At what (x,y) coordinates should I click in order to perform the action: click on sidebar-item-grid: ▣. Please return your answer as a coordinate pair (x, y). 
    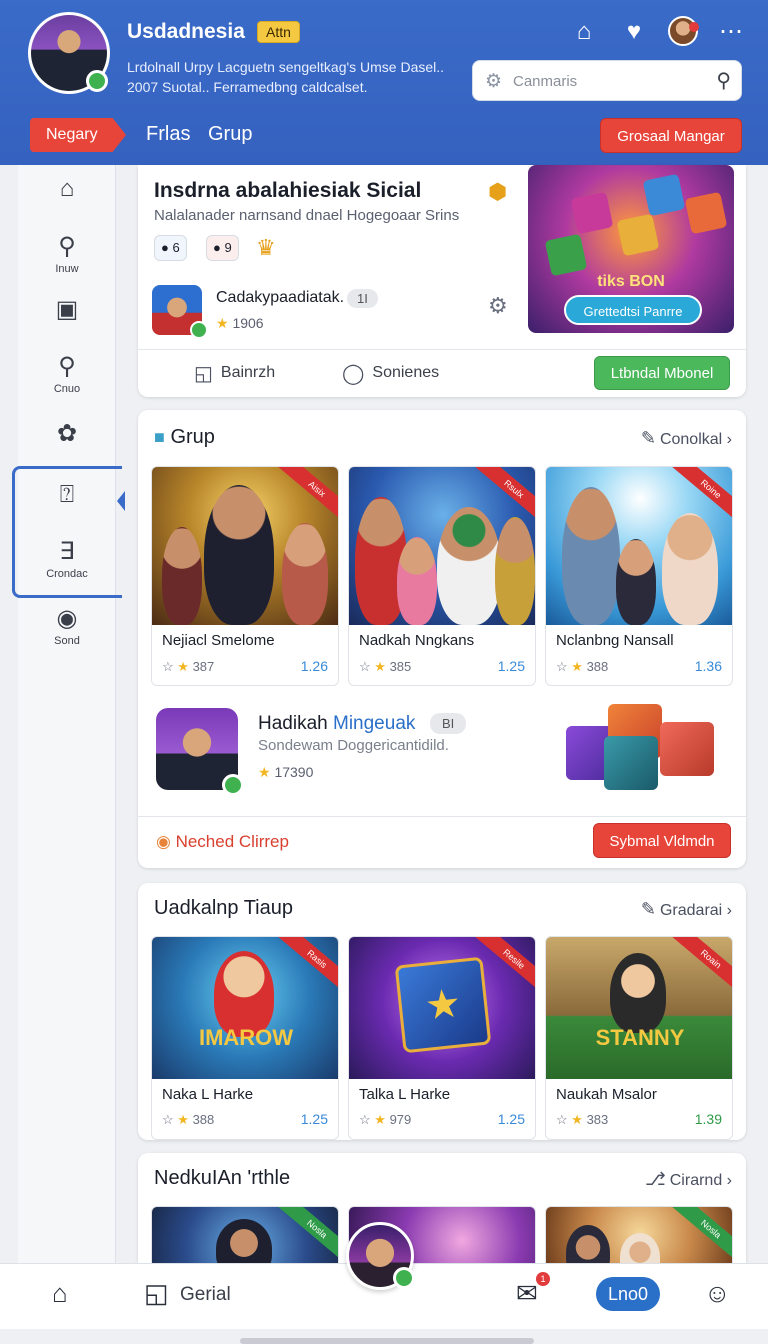
    Looking at the image, I should click on (67, 311).